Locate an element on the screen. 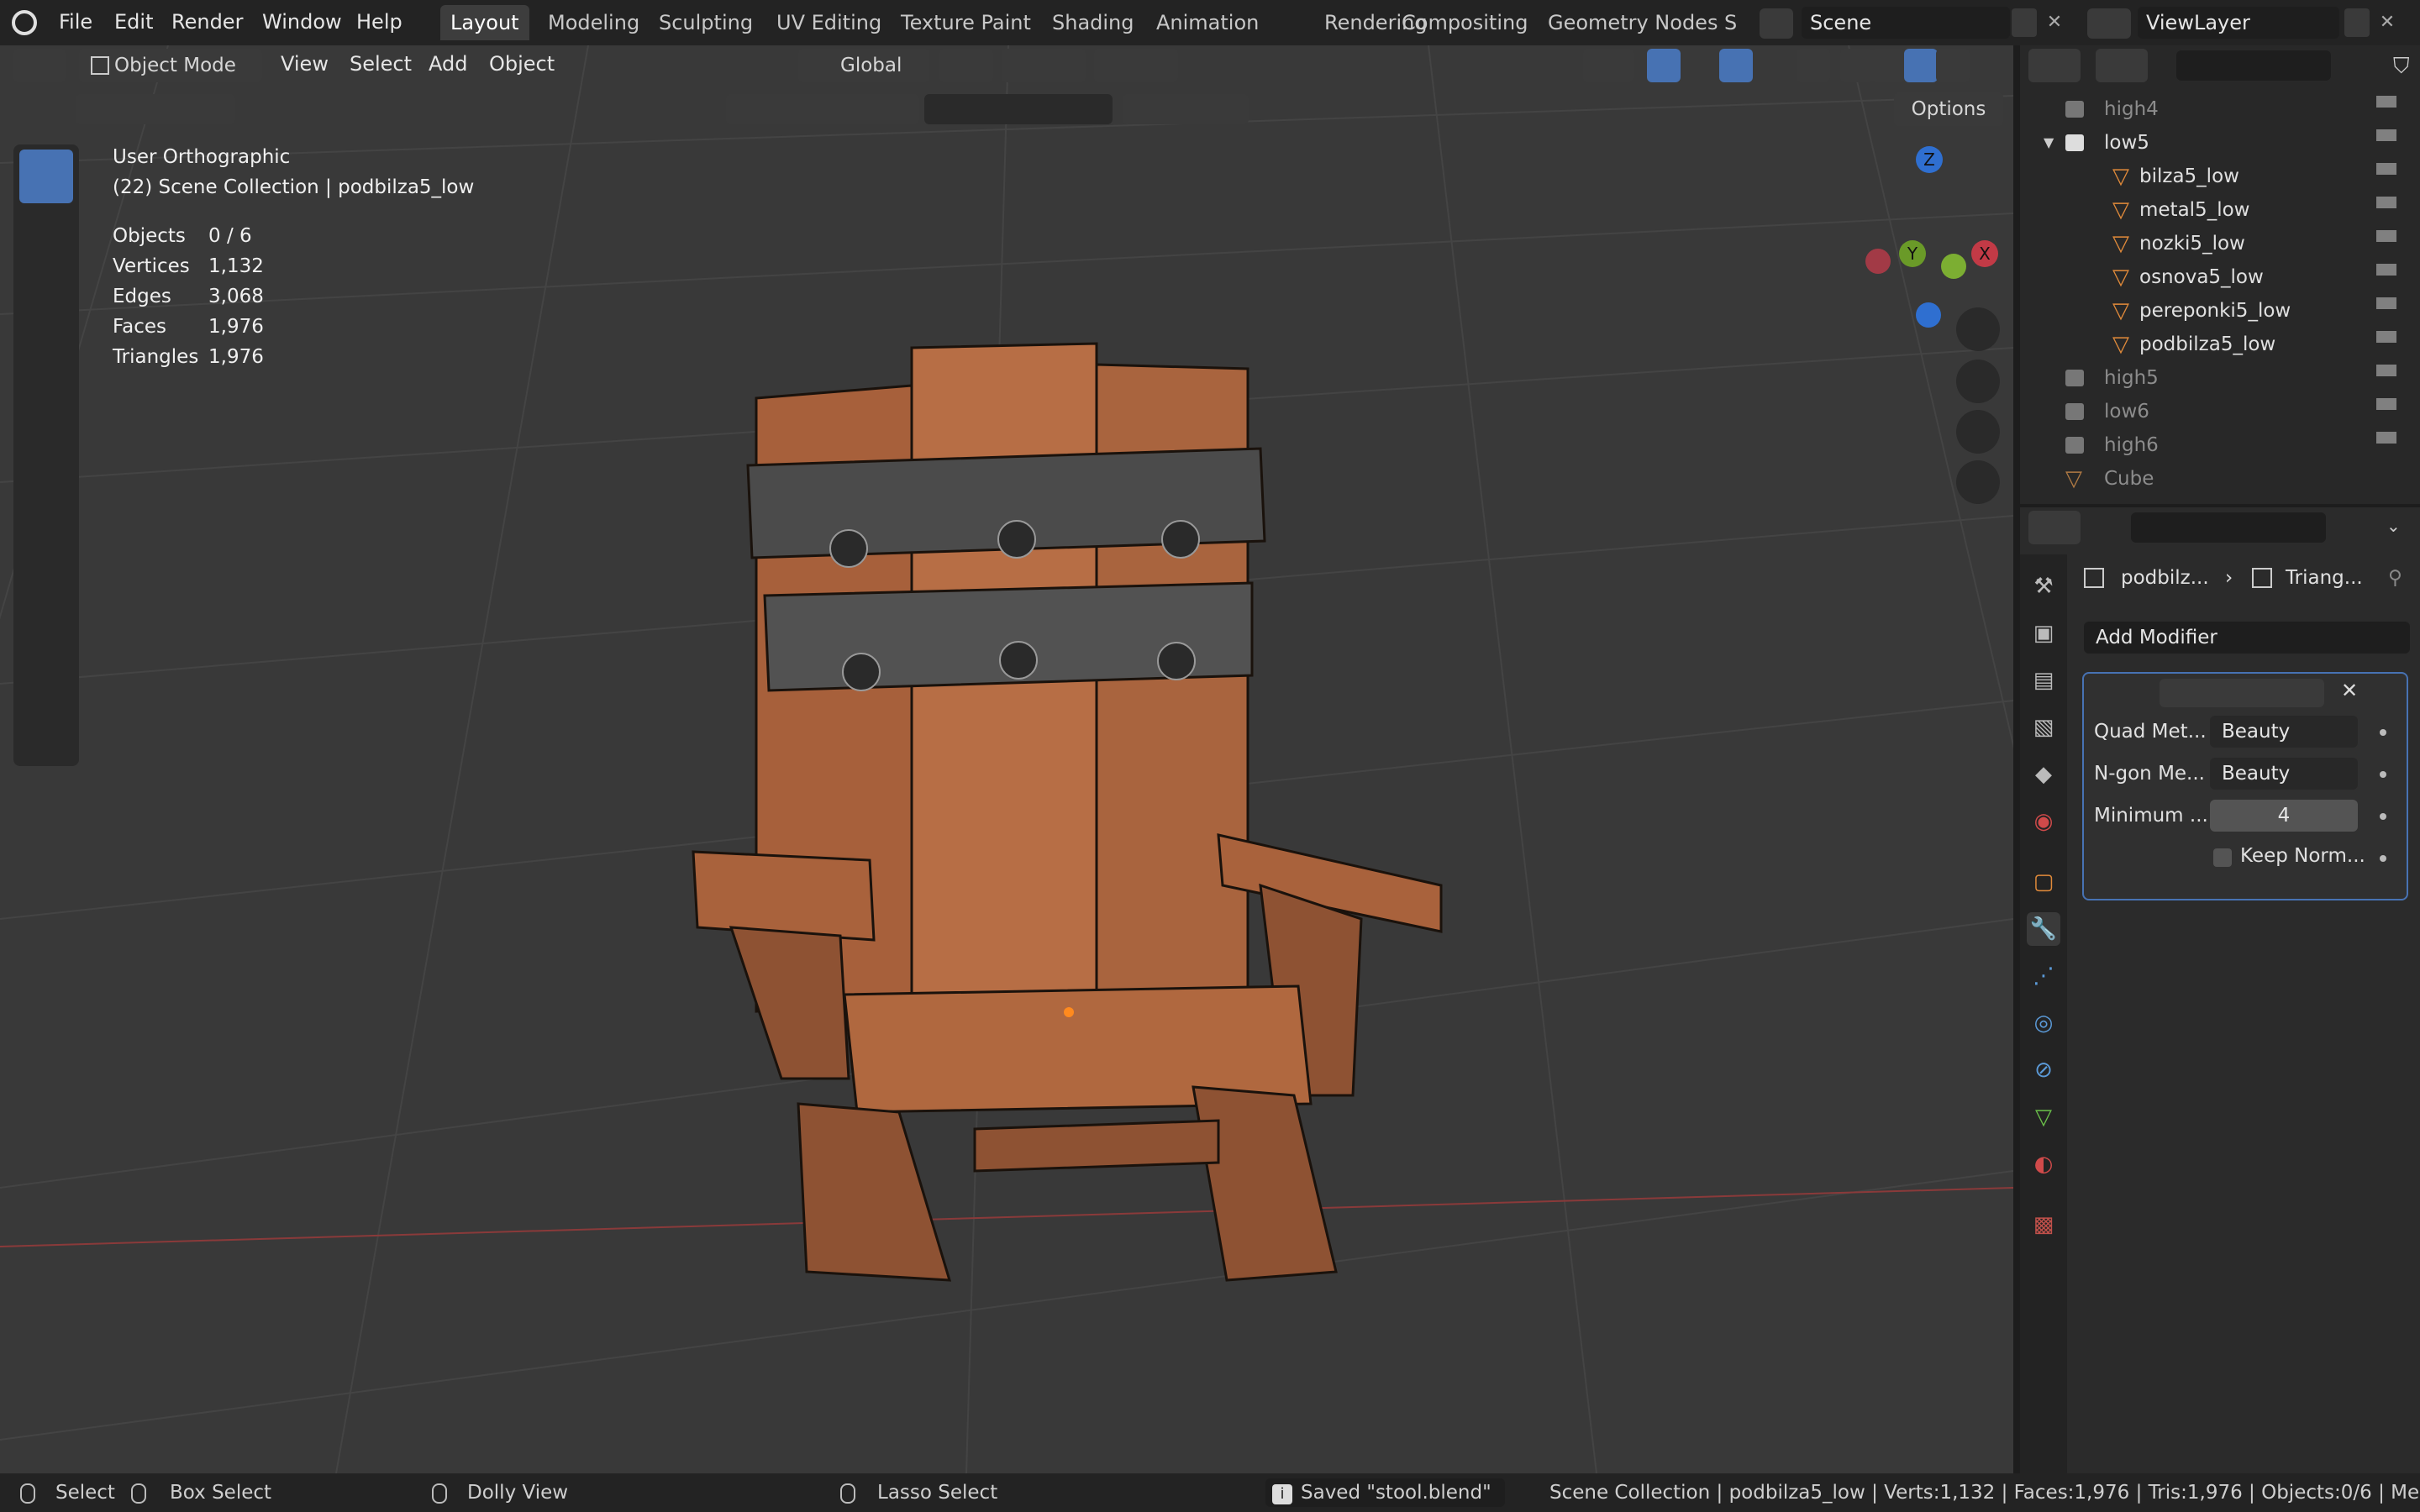  scene-tab-icon: ◆ is located at coordinates (2044, 774).